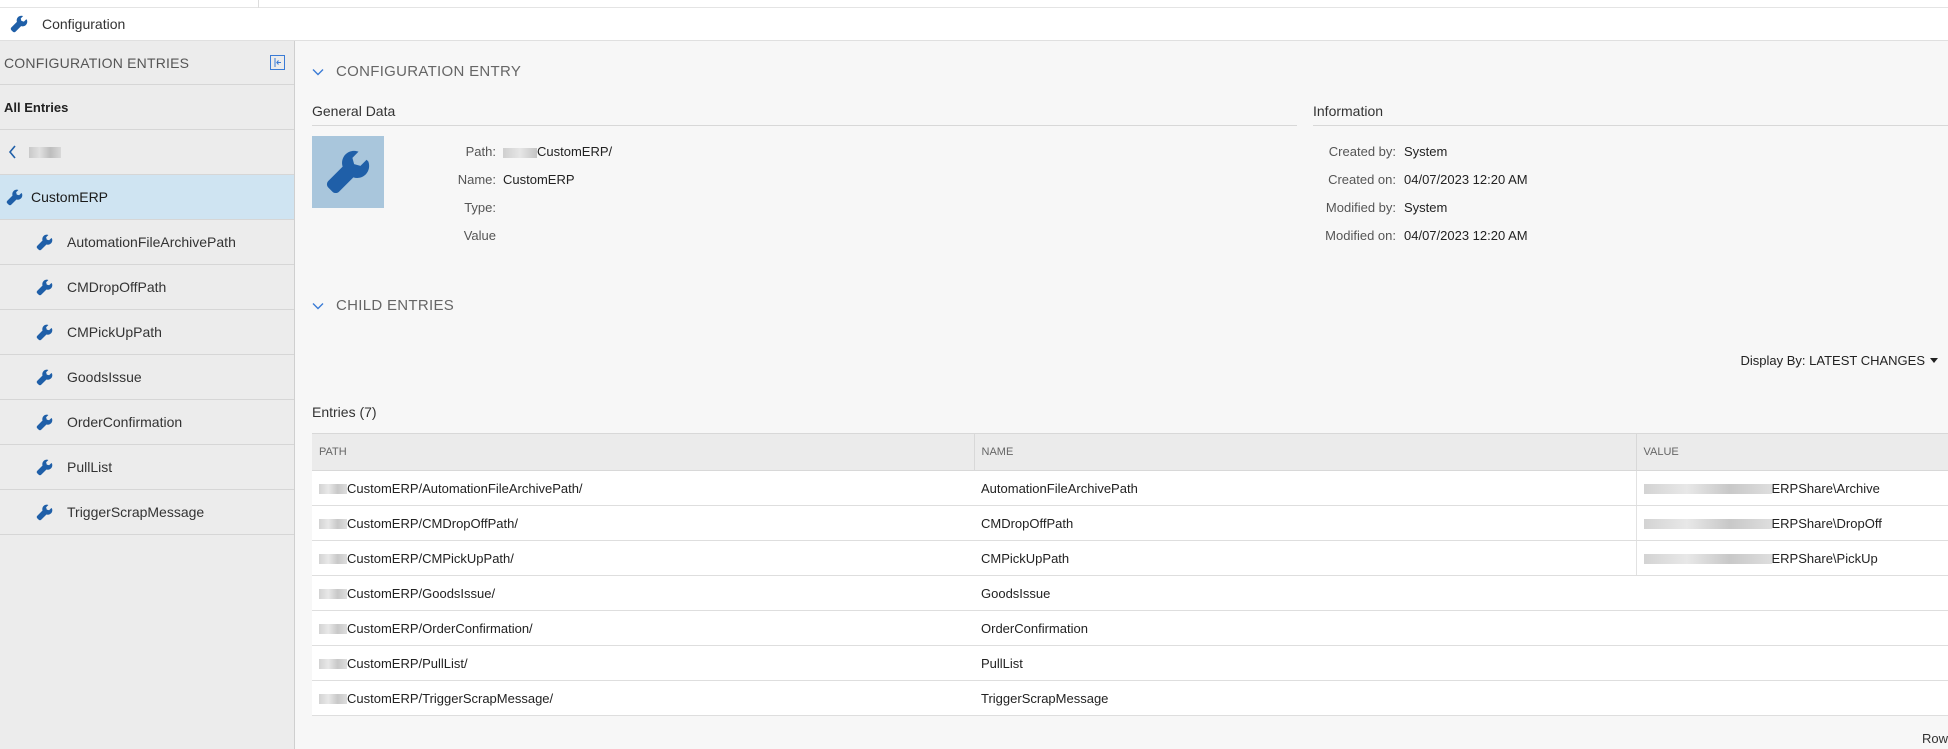 The width and height of the screenshot is (1948, 749). Describe the element at coordinates (1362, 151) in the screenshot. I see `created-by-label: Created by:` at that location.